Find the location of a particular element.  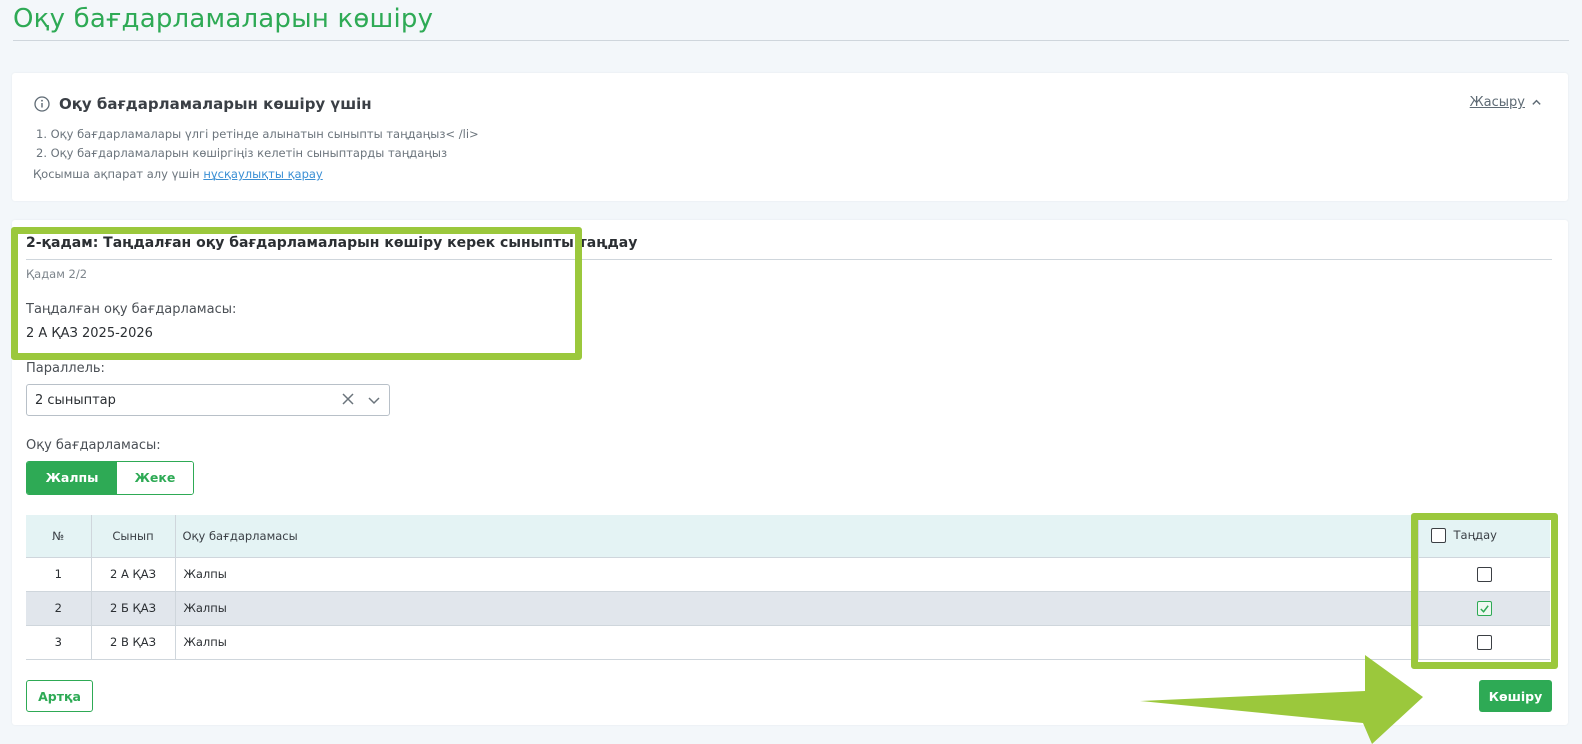

row-checkbox-checked is located at coordinates (1484, 608).